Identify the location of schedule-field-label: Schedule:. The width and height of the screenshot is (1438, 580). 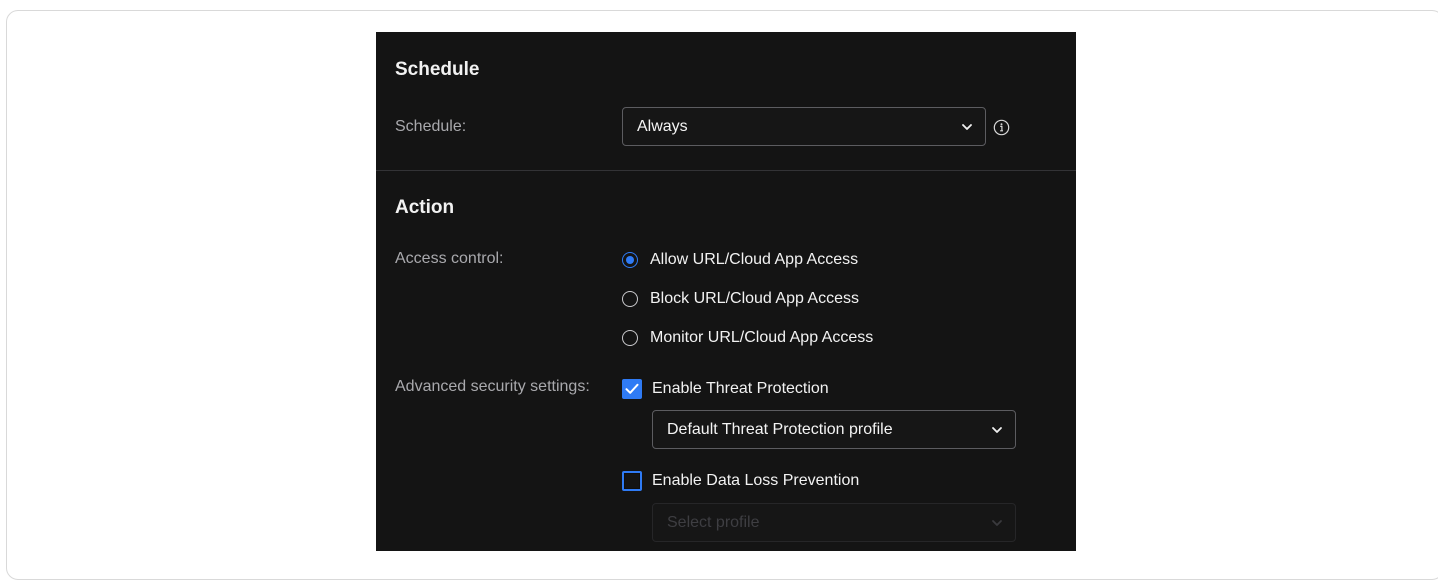
(431, 126).